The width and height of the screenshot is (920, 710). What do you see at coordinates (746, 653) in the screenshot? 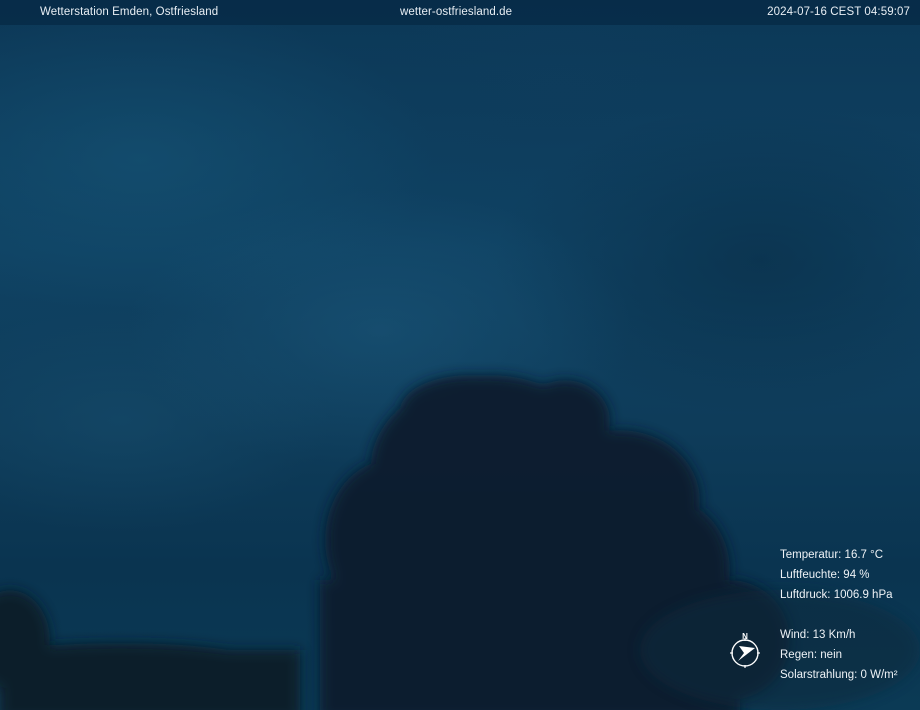
I see `wind-arrow-icon` at bounding box center [746, 653].